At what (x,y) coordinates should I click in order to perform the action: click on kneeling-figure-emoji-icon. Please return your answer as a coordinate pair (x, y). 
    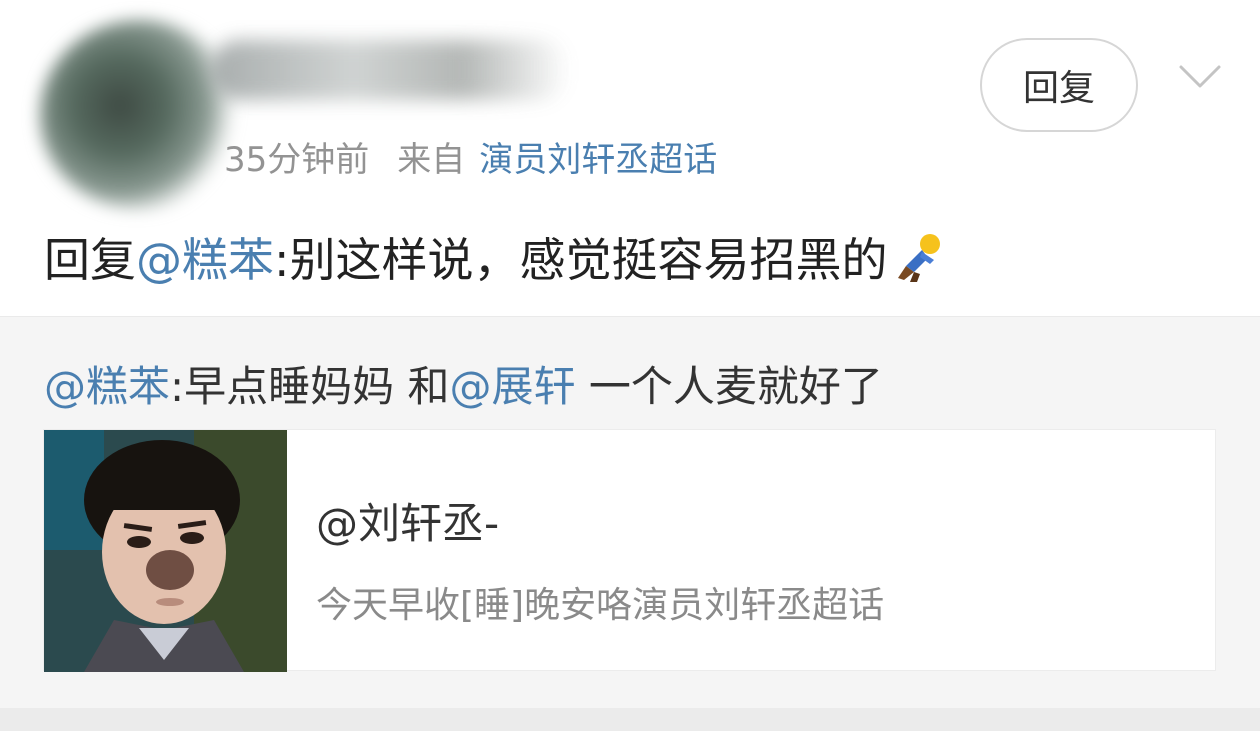
    Looking at the image, I should click on (918, 258).